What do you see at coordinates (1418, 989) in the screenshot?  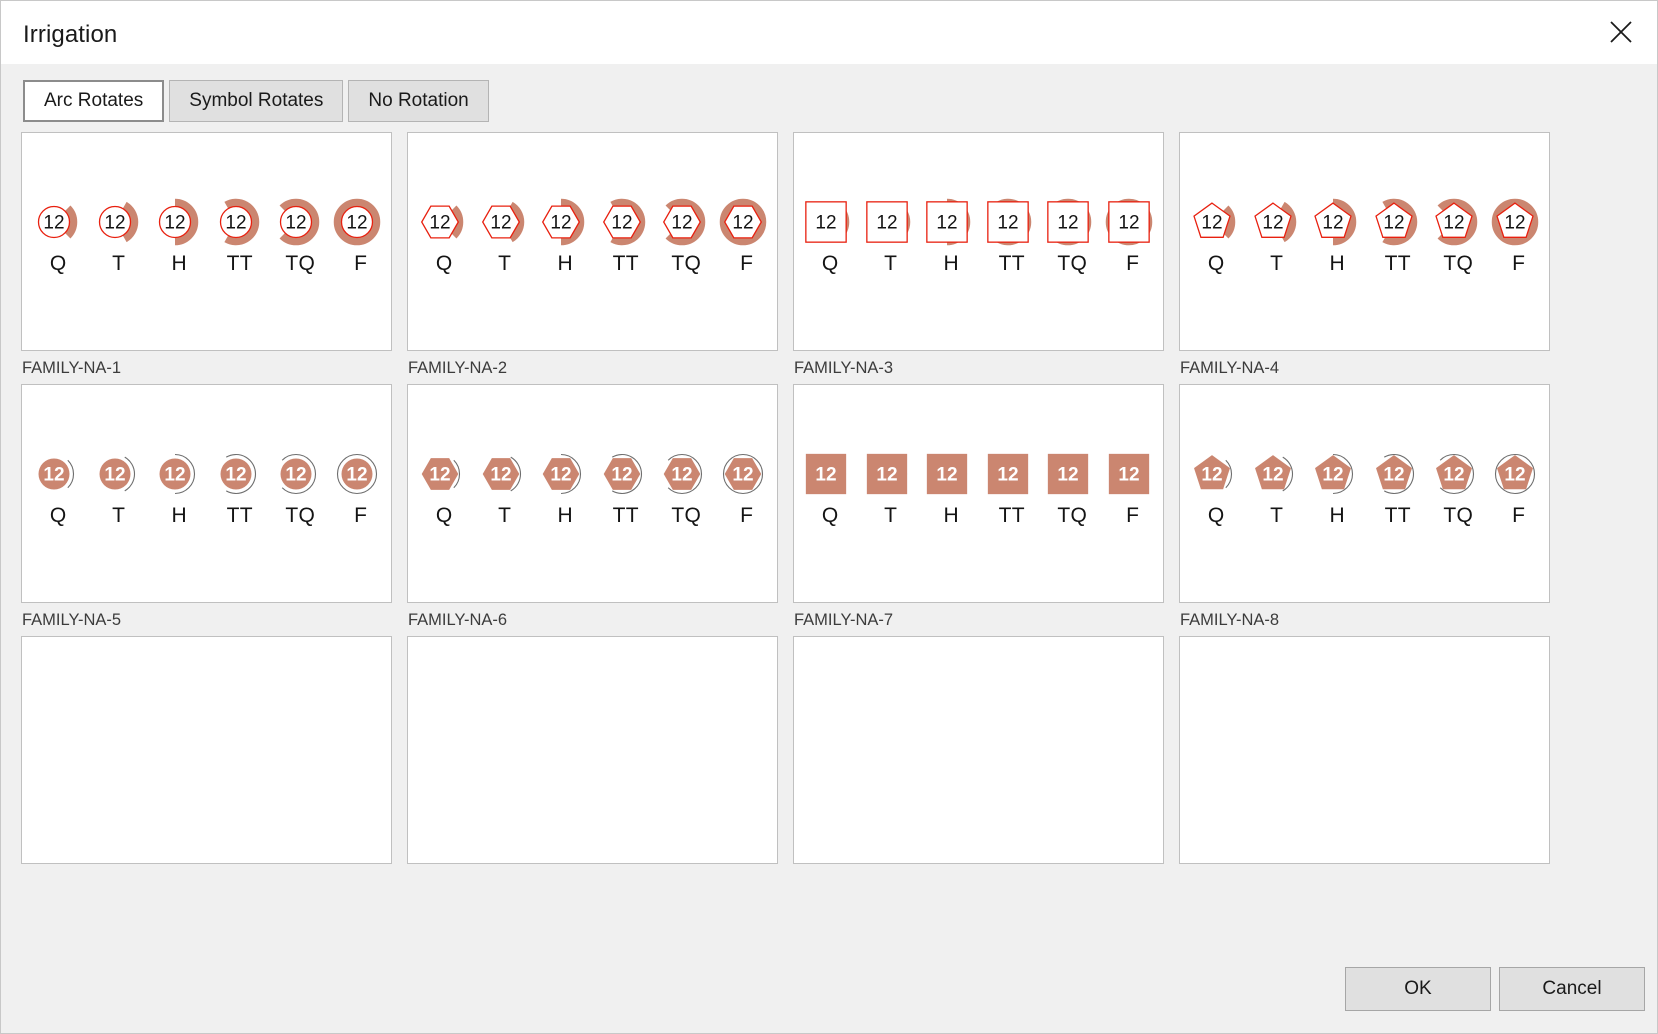 I see `ok-button: OK` at bounding box center [1418, 989].